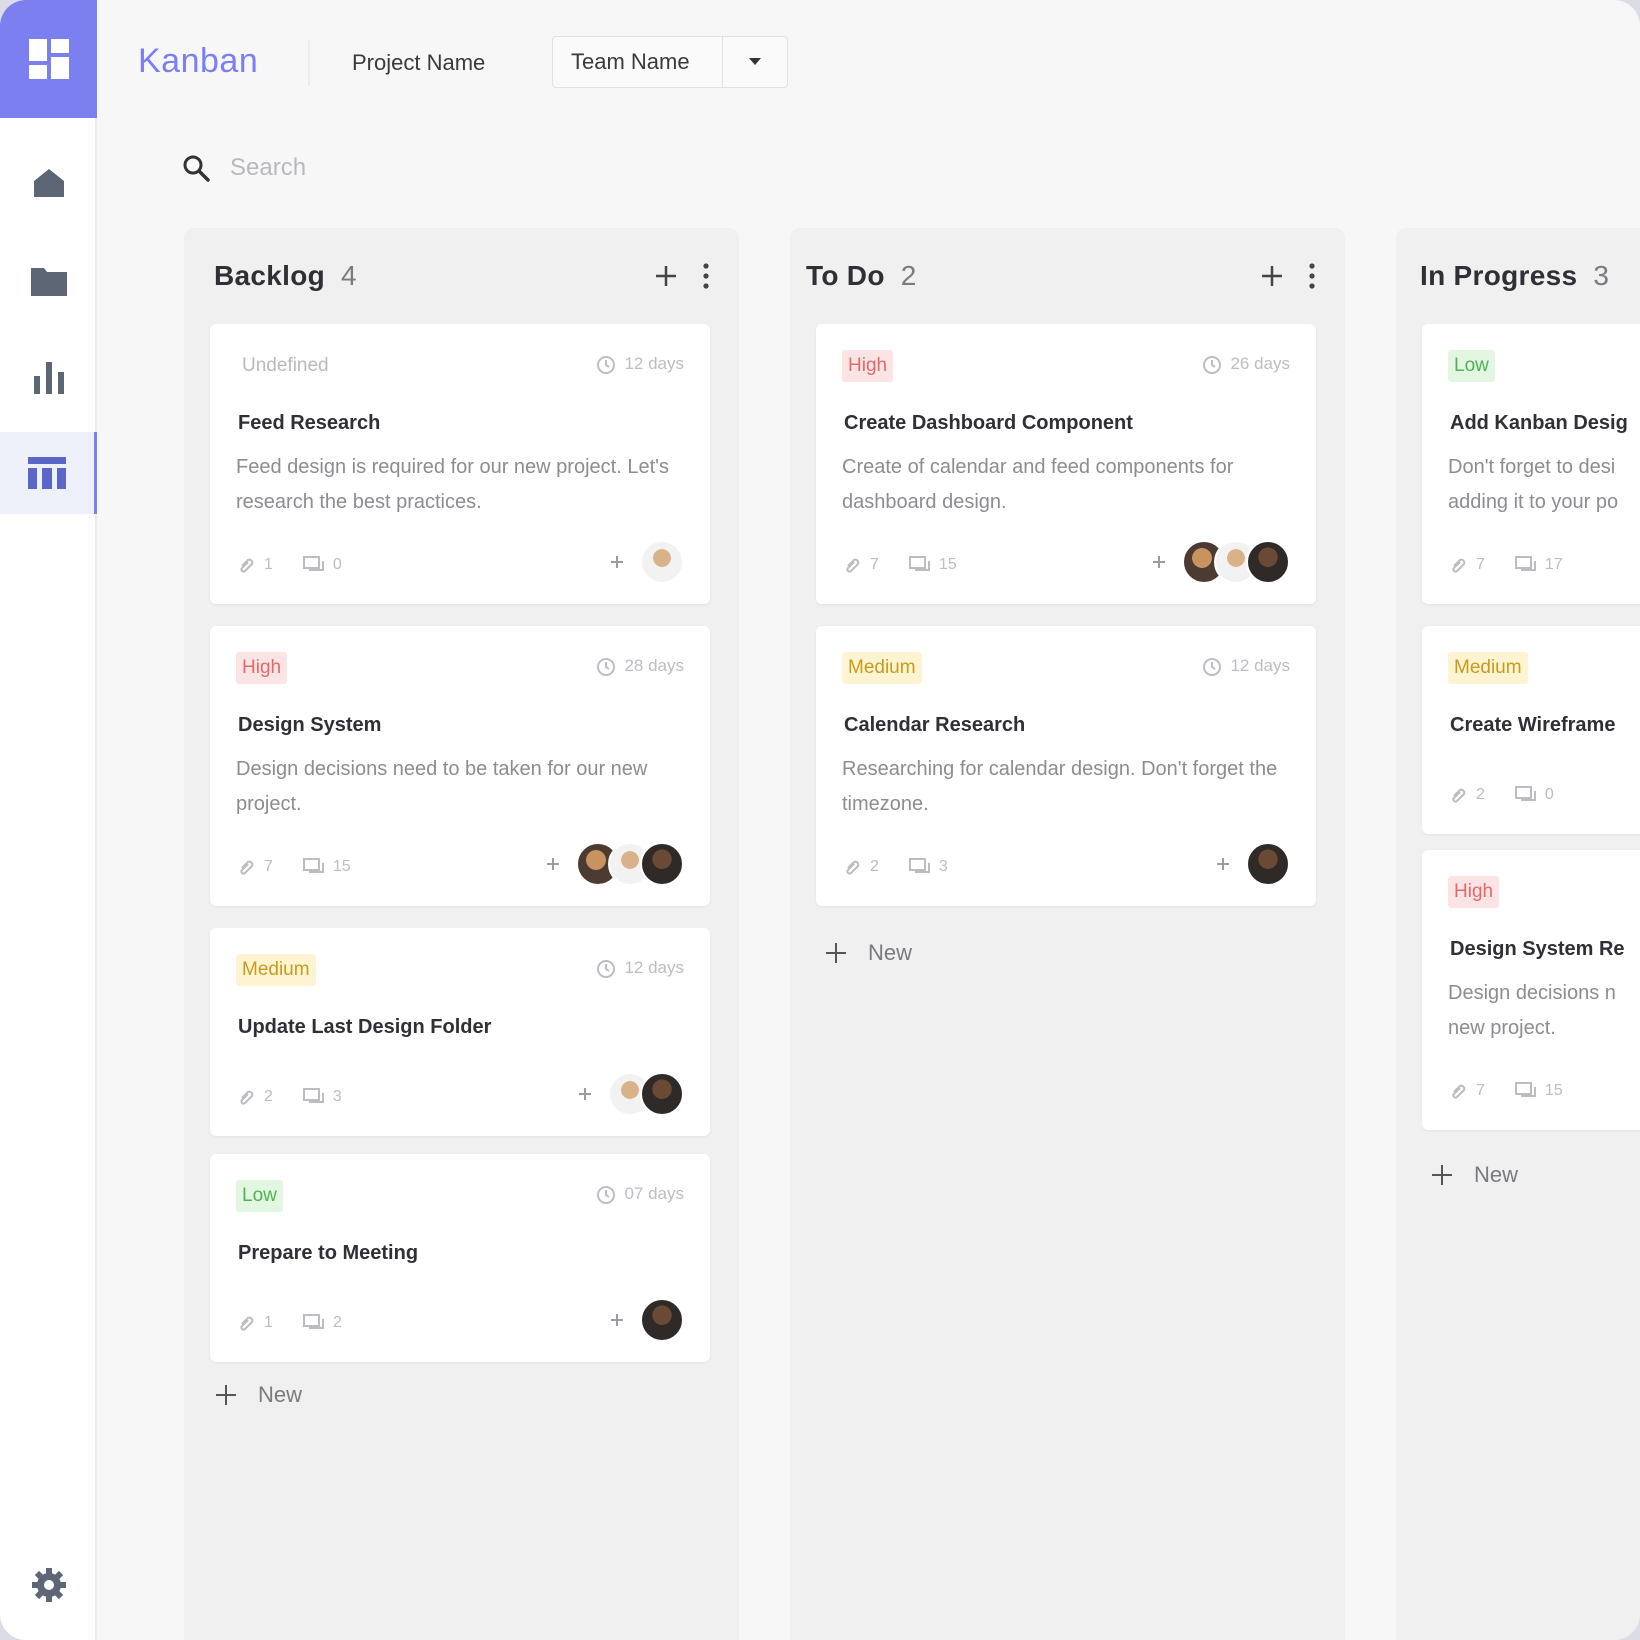 The height and width of the screenshot is (1640, 1640). Describe the element at coordinates (654, 1193) in the screenshot. I see `due-date-text: 07 days` at that location.